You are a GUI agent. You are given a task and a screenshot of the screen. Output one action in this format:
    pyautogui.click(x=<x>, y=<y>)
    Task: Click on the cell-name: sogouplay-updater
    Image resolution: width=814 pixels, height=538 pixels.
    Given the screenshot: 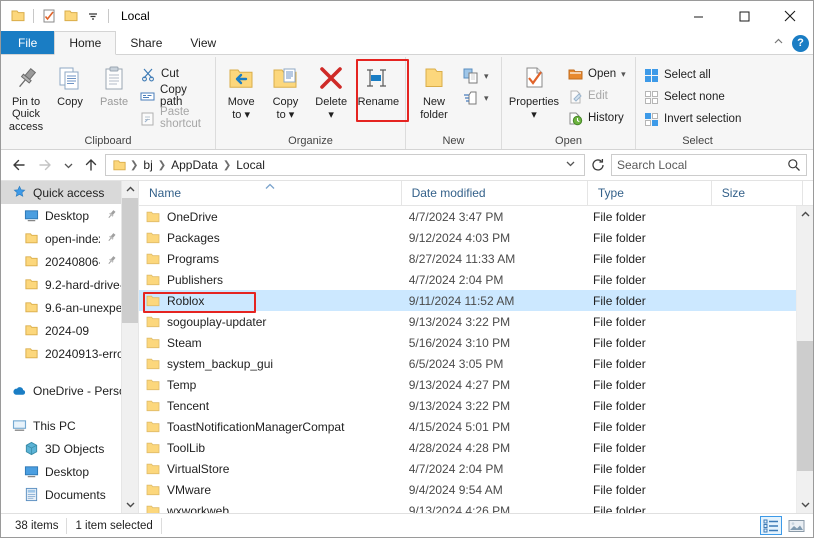 What is the action you would take?
    pyautogui.click(x=269, y=322)
    